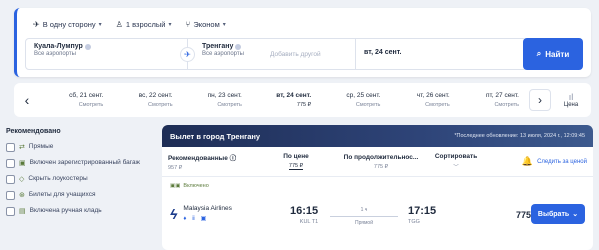 This screenshot has height=250, width=599. What do you see at coordinates (381, 162) in the screenshot?
I see `tab-duration: По продолжительнос... 775 ₽` at bounding box center [381, 162].